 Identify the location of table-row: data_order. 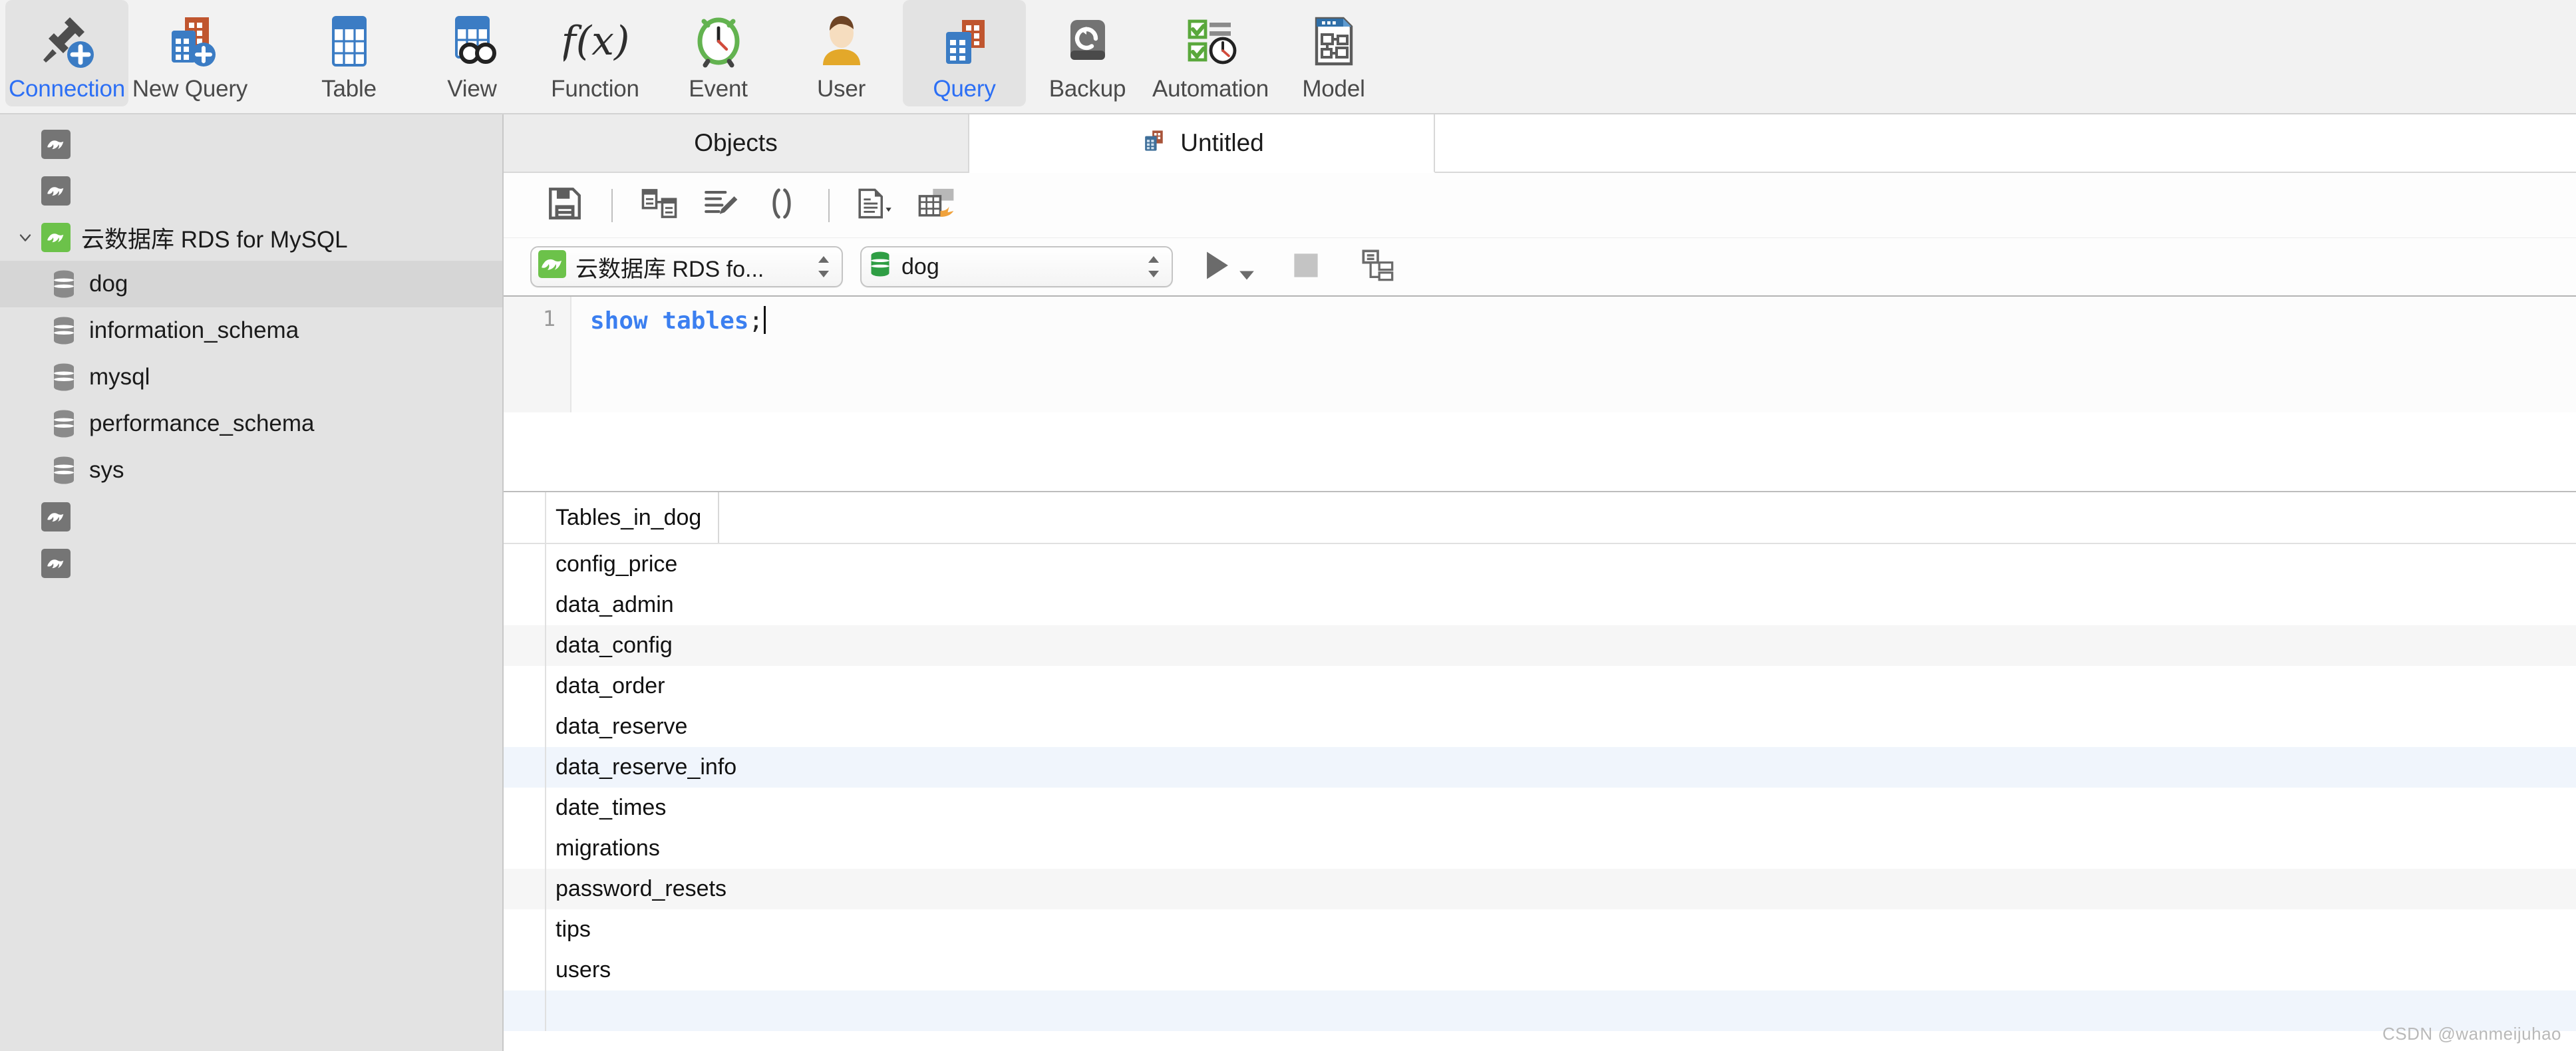
(1540, 686).